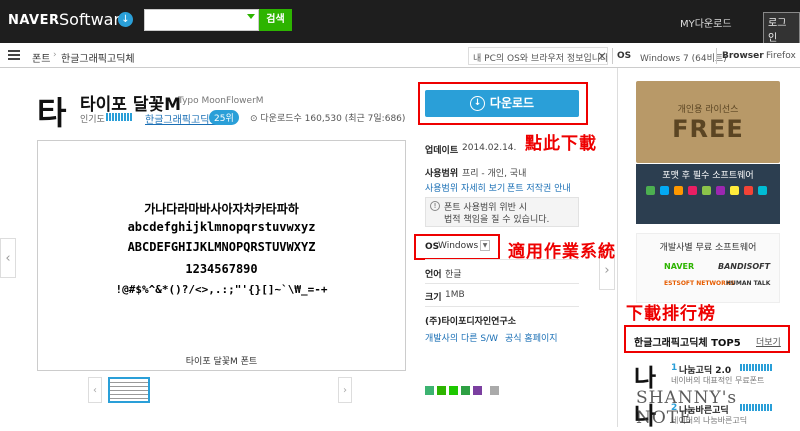 Image resolution: width=800 pixels, height=431 pixels. What do you see at coordinates (497, 220) in the screenshot?
I see `warning-line-2: 법적 책임을 질 수 있습니다.` at bounding box center [497, 220].